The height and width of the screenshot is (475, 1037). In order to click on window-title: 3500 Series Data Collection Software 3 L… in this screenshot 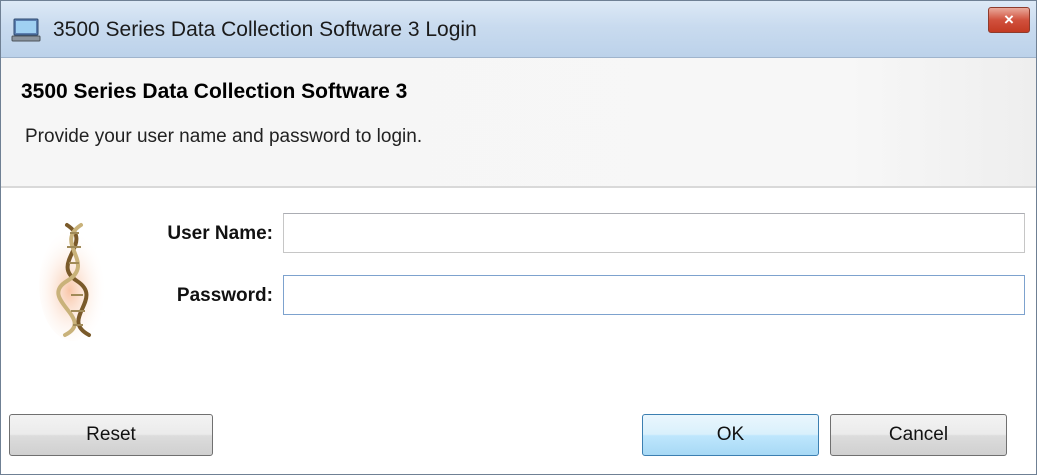, I will do `click(265, 29)`.